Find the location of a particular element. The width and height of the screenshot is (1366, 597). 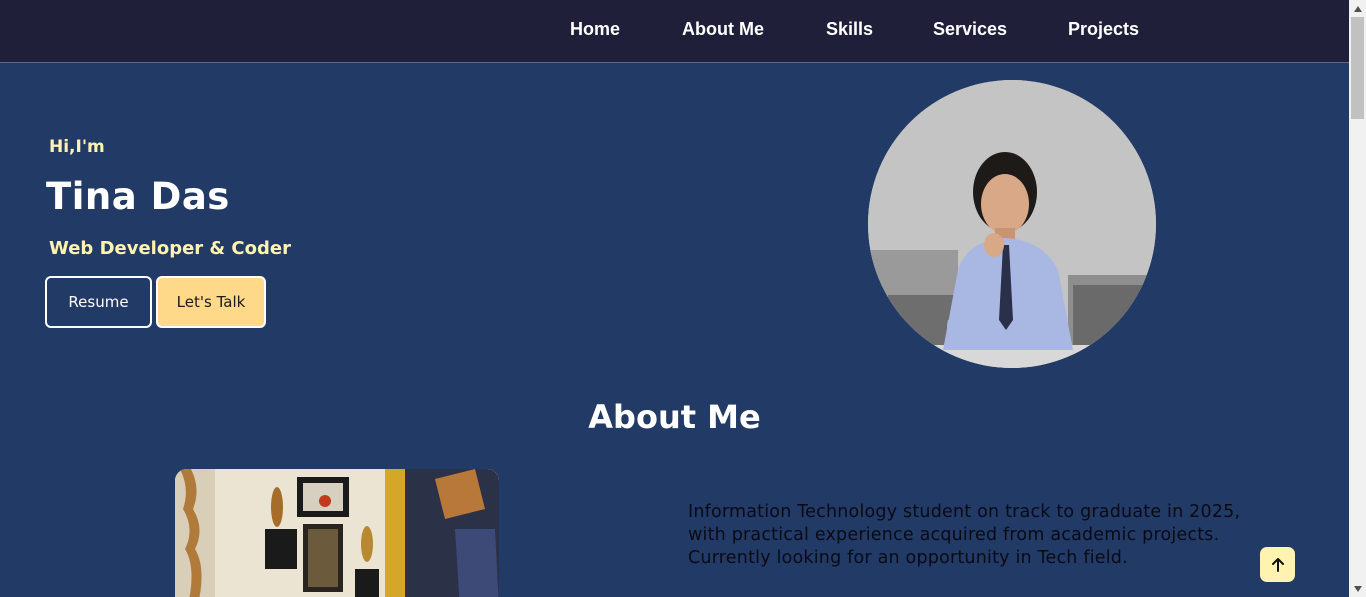

profile-photo is located at coordinates (1012, 224).